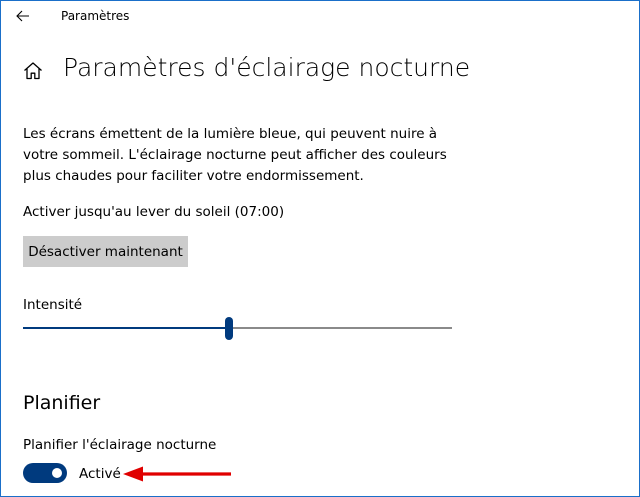 Image resolution: width=640 pixels, height=497 pixels. What do you see at coordinates (120, 445) in the screenshot?
I see `schedule-label: Planifier l'éclairage nocturne` at bounding box center [120, 445].